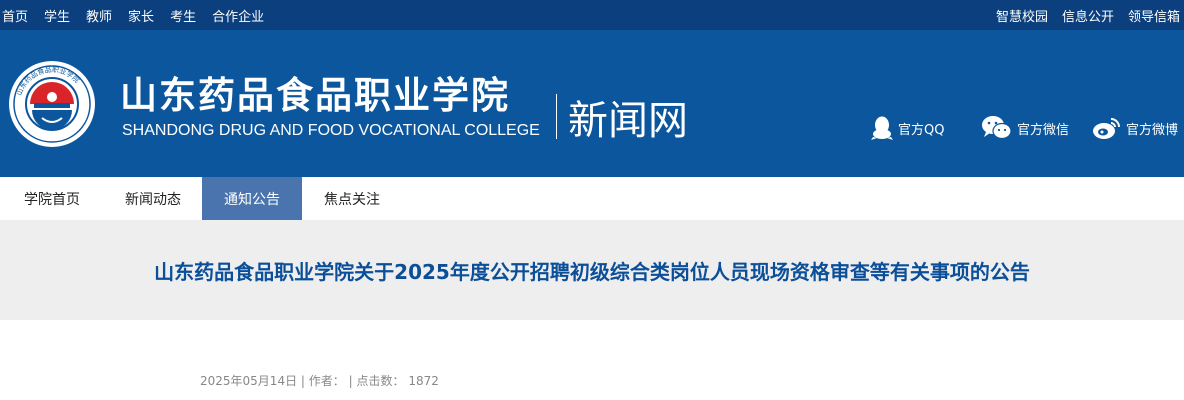 The width and height of the screenshot is (1184, 400). I want to click on top-link-leader-mailbox: 领导信箱, so click(1154, 15).